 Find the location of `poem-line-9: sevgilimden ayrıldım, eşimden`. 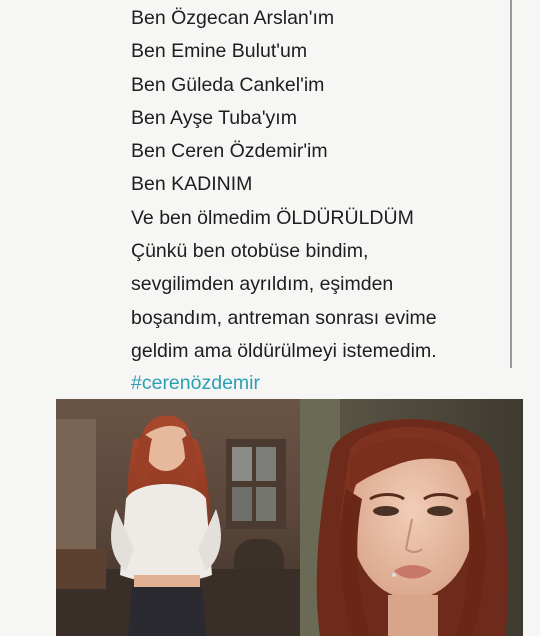

poem-line-9: sevgilimden ayrıldım, eşimden is located at coordinates (262, 284).